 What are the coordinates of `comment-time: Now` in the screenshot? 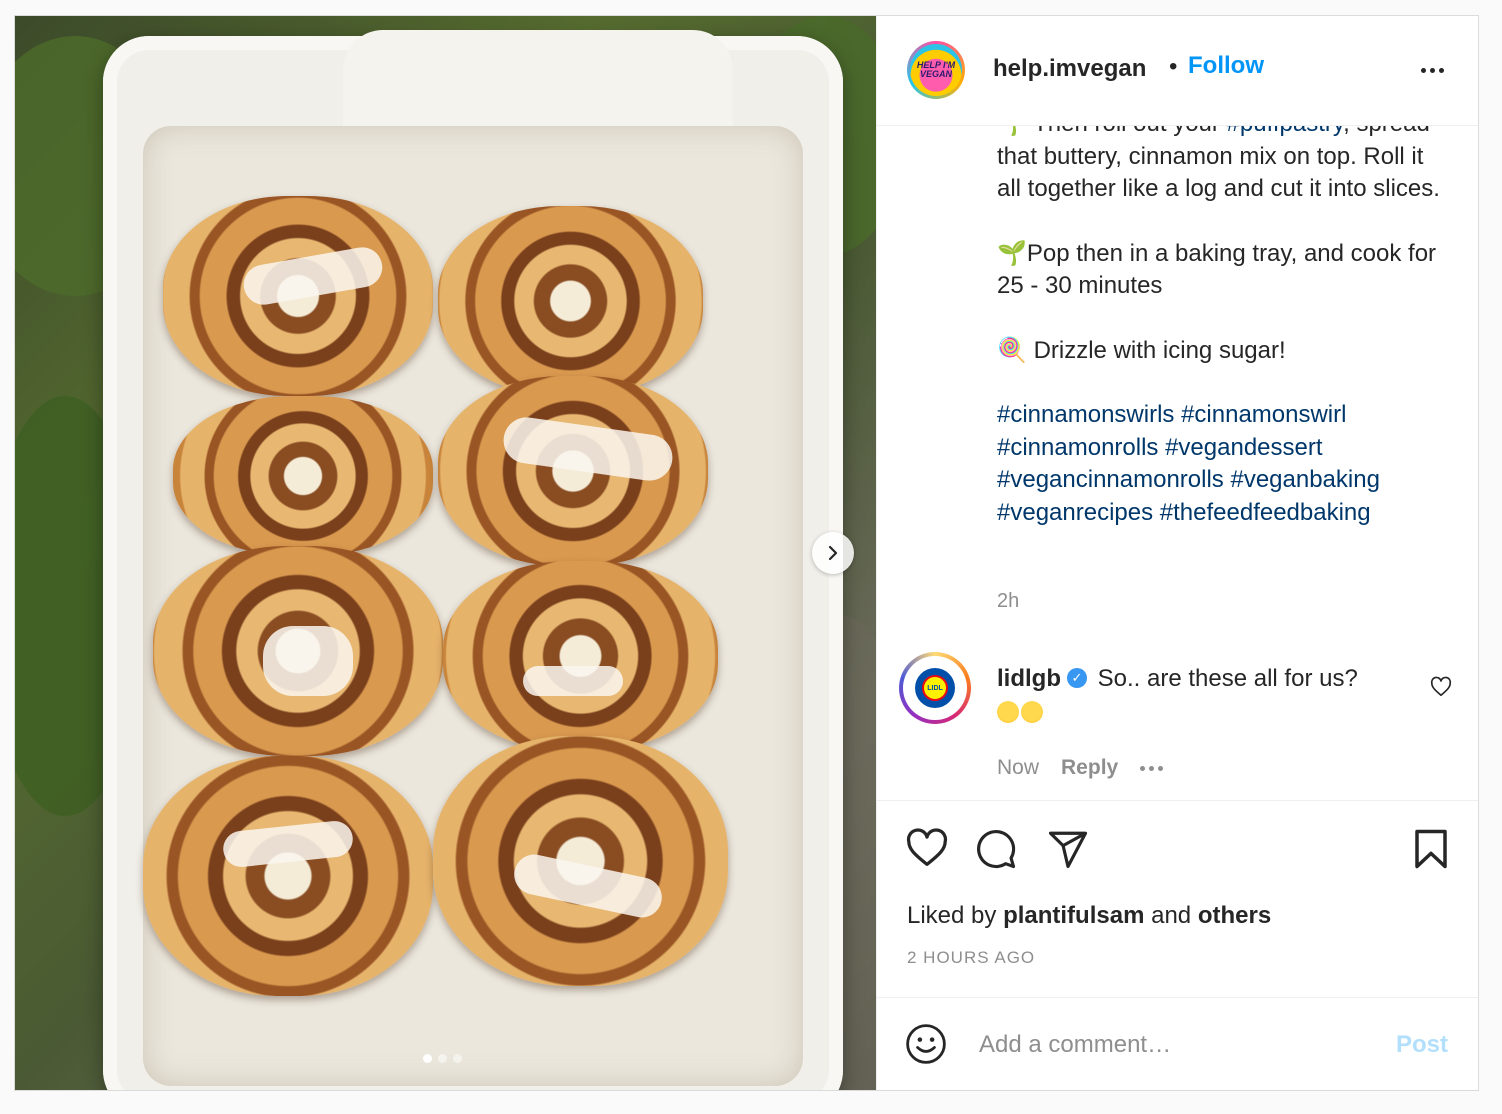 It's located at (1018, 768).